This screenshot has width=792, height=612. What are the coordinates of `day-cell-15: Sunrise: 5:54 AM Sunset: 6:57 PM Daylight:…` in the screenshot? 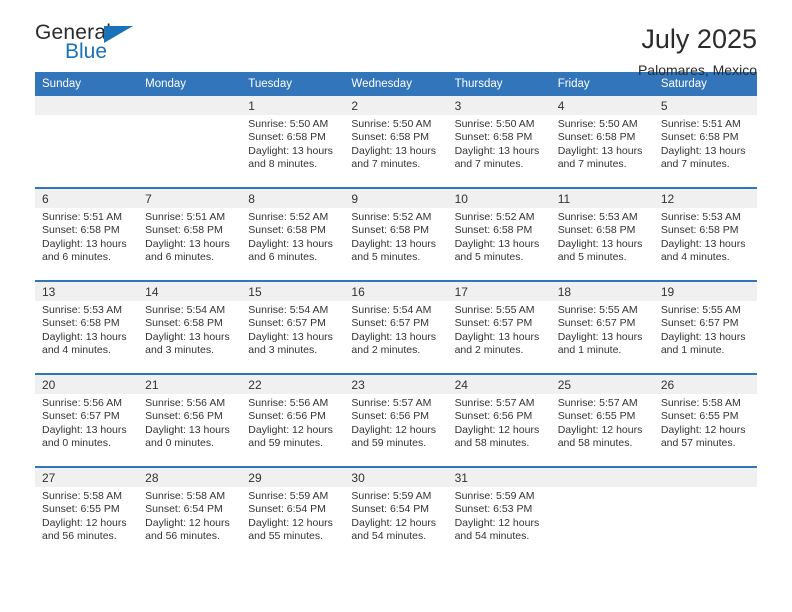 It's located at (293, 337).